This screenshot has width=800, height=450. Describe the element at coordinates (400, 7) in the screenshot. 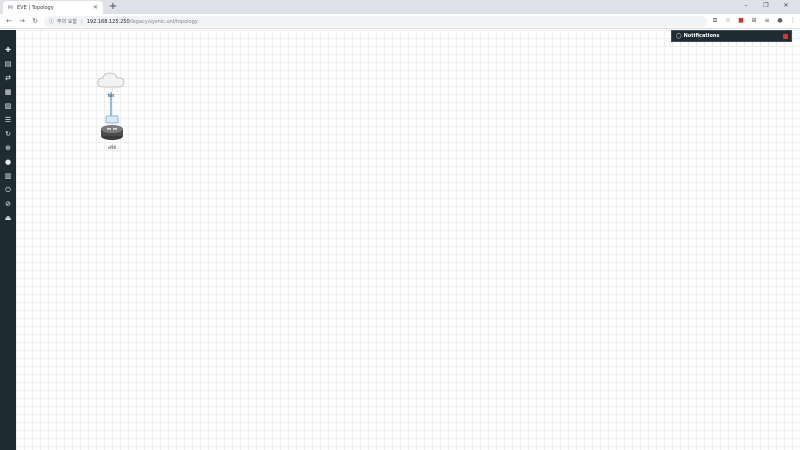

I see `tab-strip: PR EVE | Topology ✕ + – ❐ ✕` at that location.